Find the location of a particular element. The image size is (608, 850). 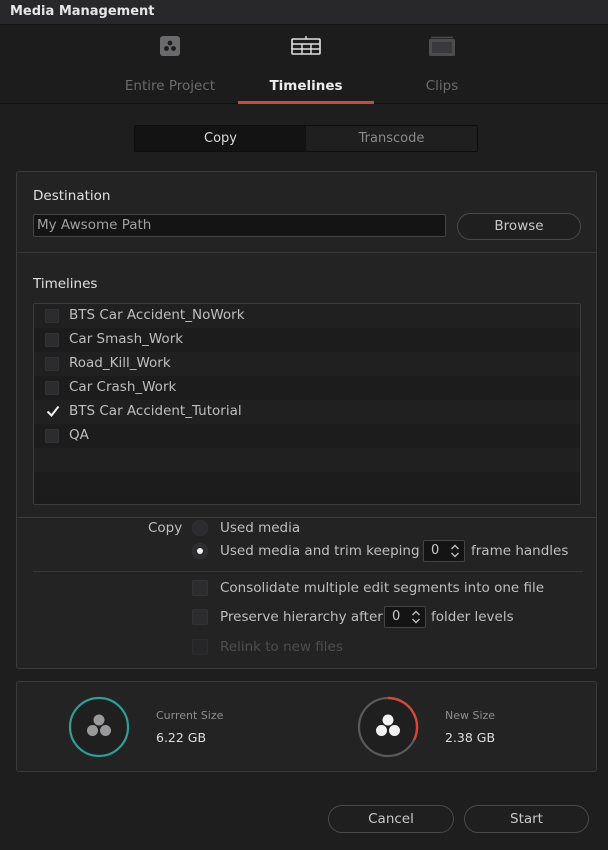

mode-transcode-button: Transcode is located at coordinates (391, 138).